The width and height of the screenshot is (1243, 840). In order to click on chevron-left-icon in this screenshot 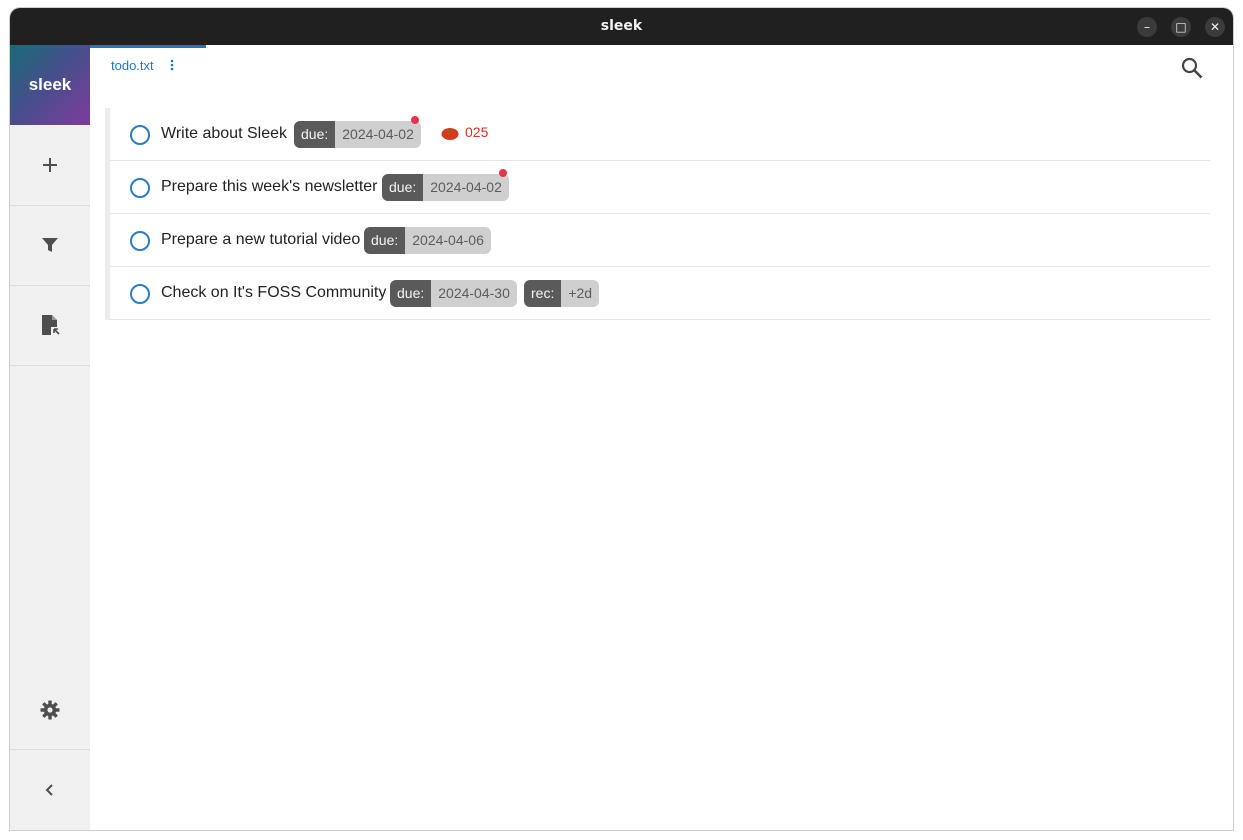, I will do `click(49, 790)`.